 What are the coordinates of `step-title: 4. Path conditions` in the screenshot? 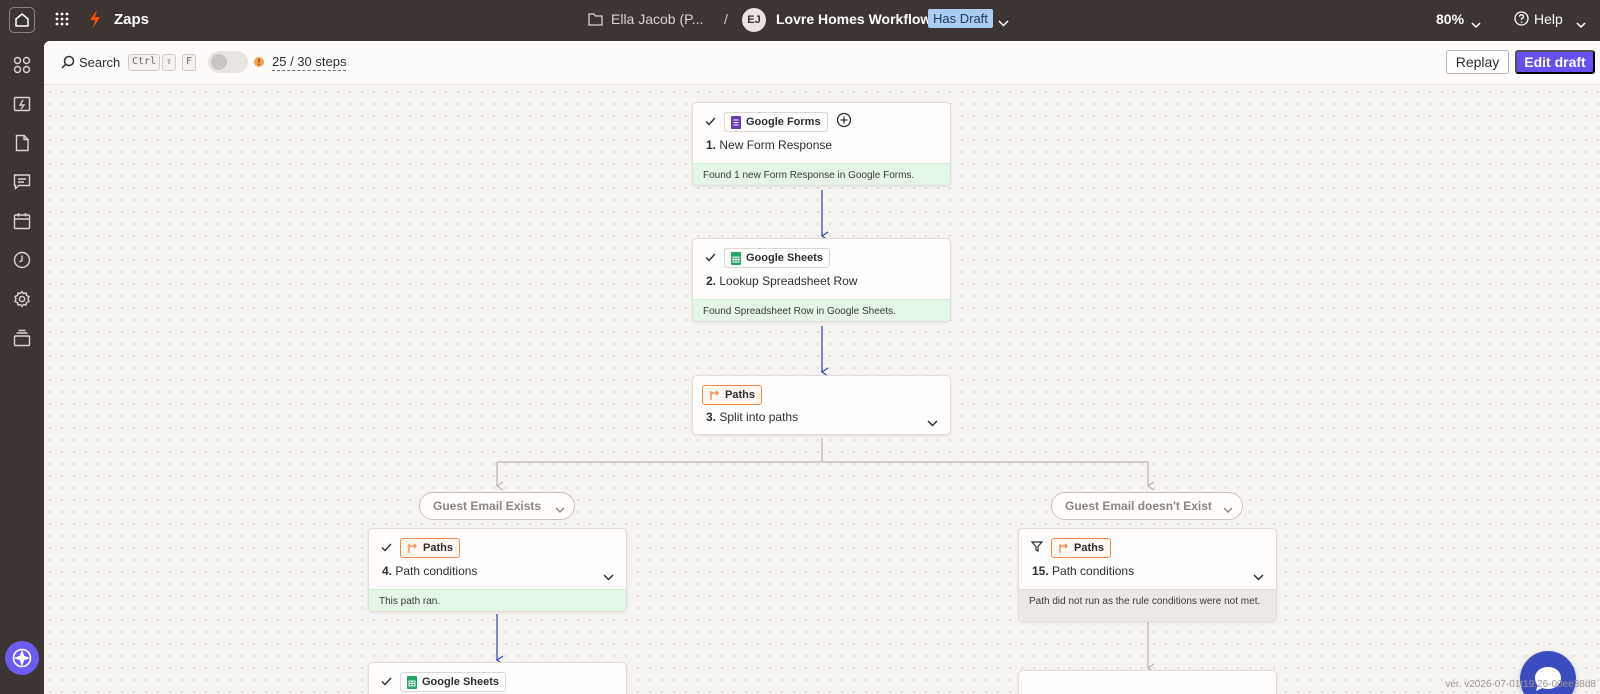 It's located at (430, 571).